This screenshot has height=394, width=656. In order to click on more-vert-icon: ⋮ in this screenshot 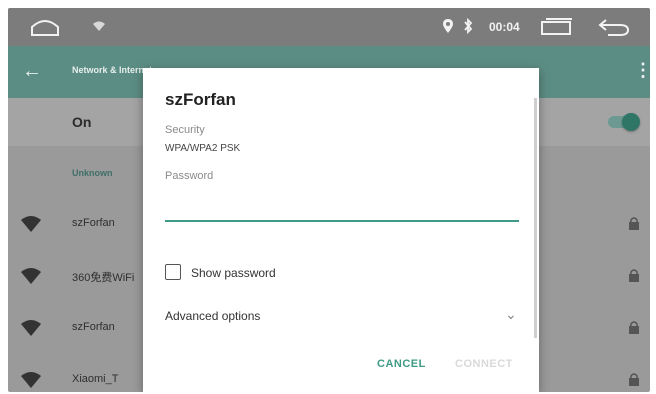, I will do `click(642, 70)`.